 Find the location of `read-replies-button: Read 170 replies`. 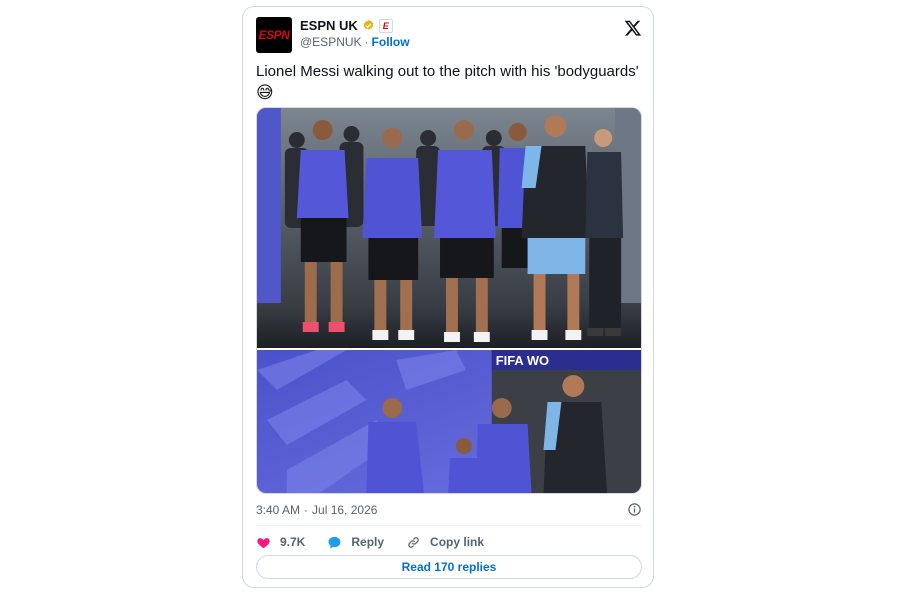

read-replies-button: Read 170 replies is located at coordinates (449, 567).